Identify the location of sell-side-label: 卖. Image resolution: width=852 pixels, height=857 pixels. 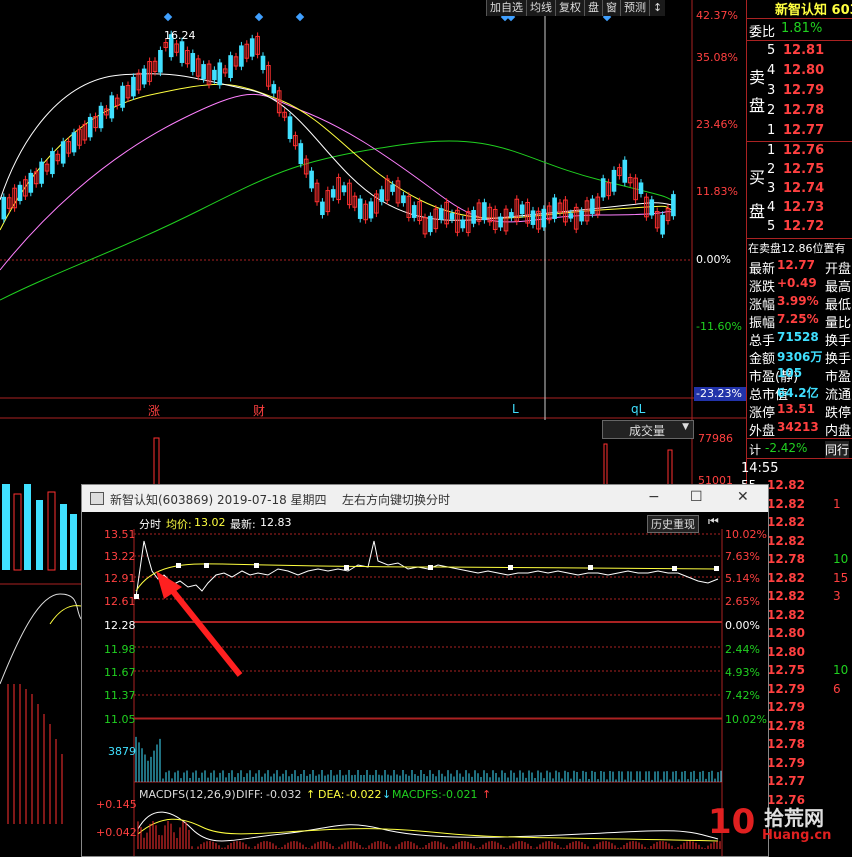
(757, 77).